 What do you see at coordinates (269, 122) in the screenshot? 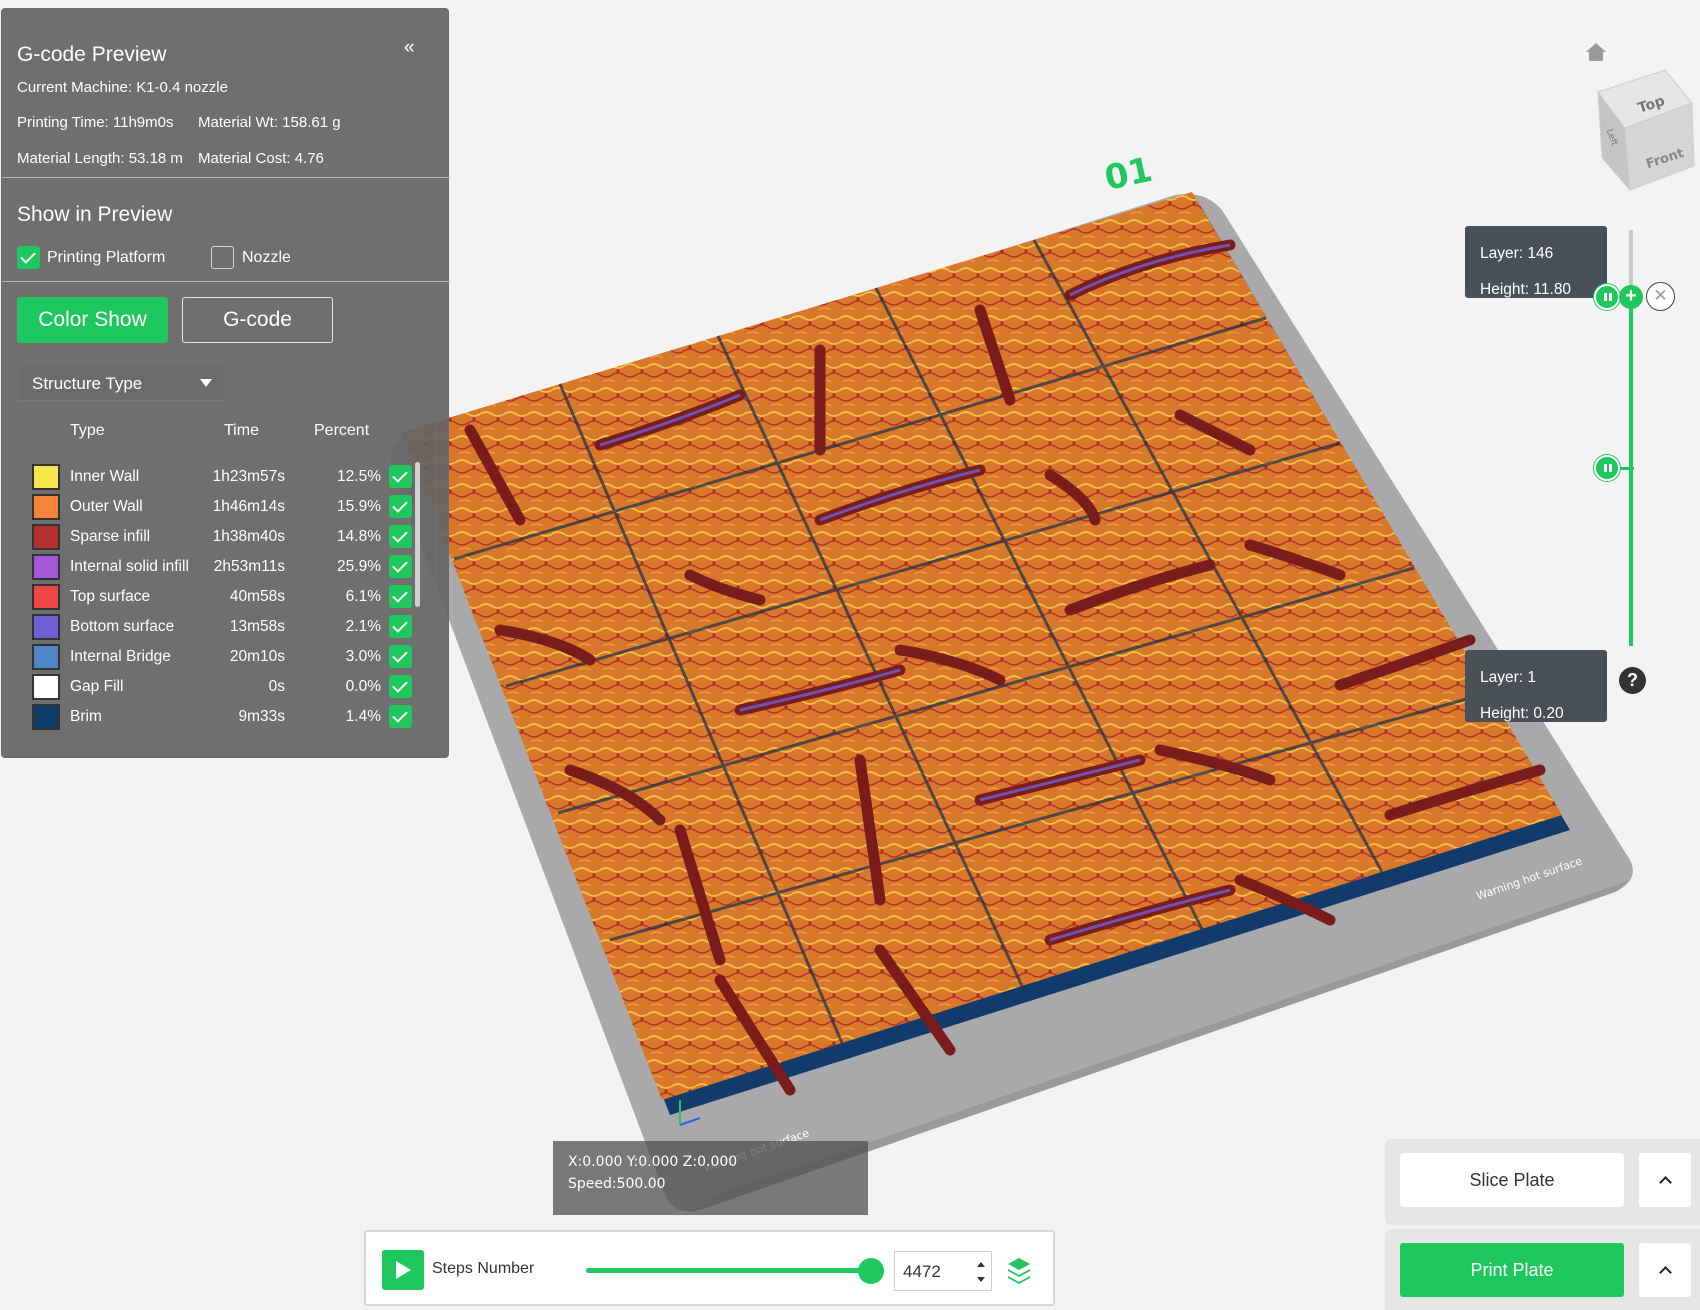
I see `material-weight: Material Wt: 158.61 g` at bounding box center [269, 122].